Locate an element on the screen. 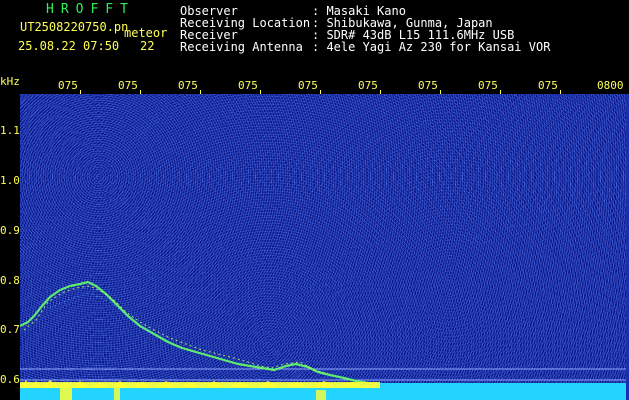 The image size is (629, 400). timestamp-label: 25.08.22 07:50 is located at coordinates (69, 46).